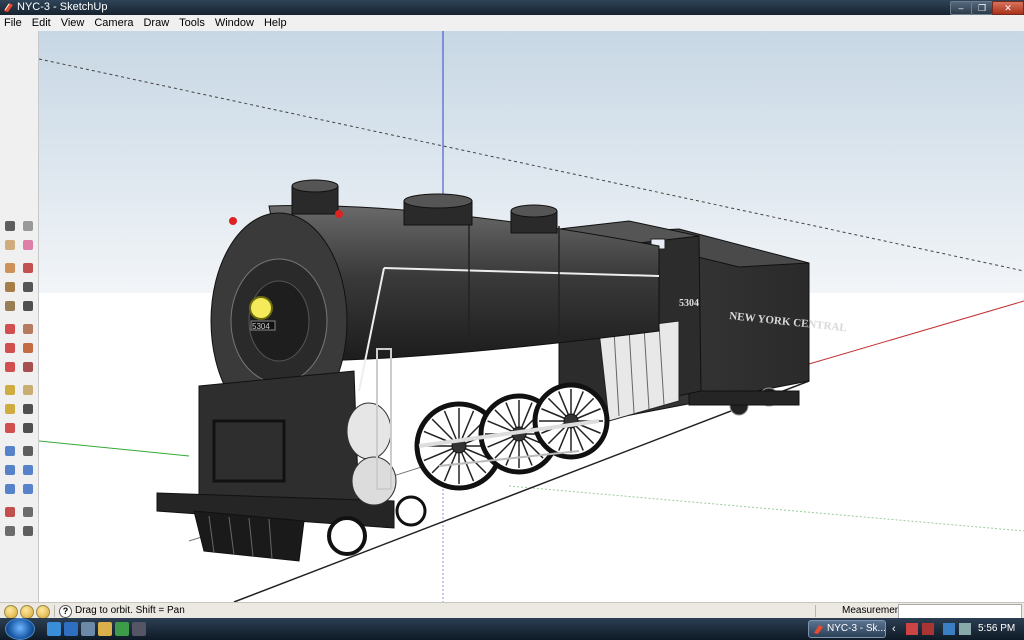 The height and width of the screenshot is (640, 1024). I want to click on dimension-icon, so click(28, 390).